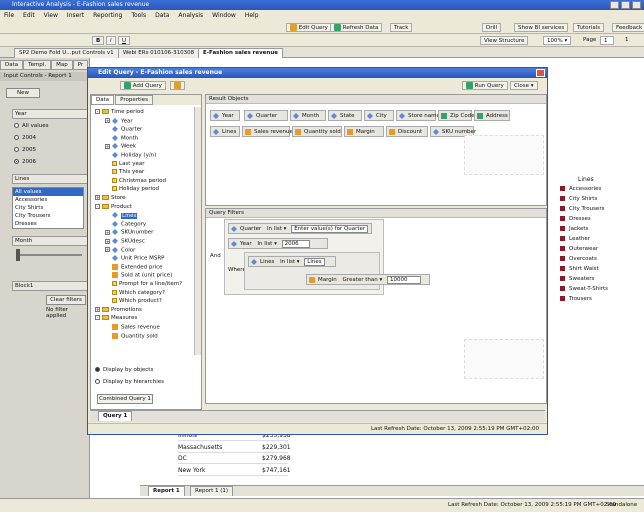 The height and width of the screenshot is (512, 644). What do you see at coordinates (120, 147) in the screenshot?
I see `tree-node: + Week` at bounding box center [120, 147].